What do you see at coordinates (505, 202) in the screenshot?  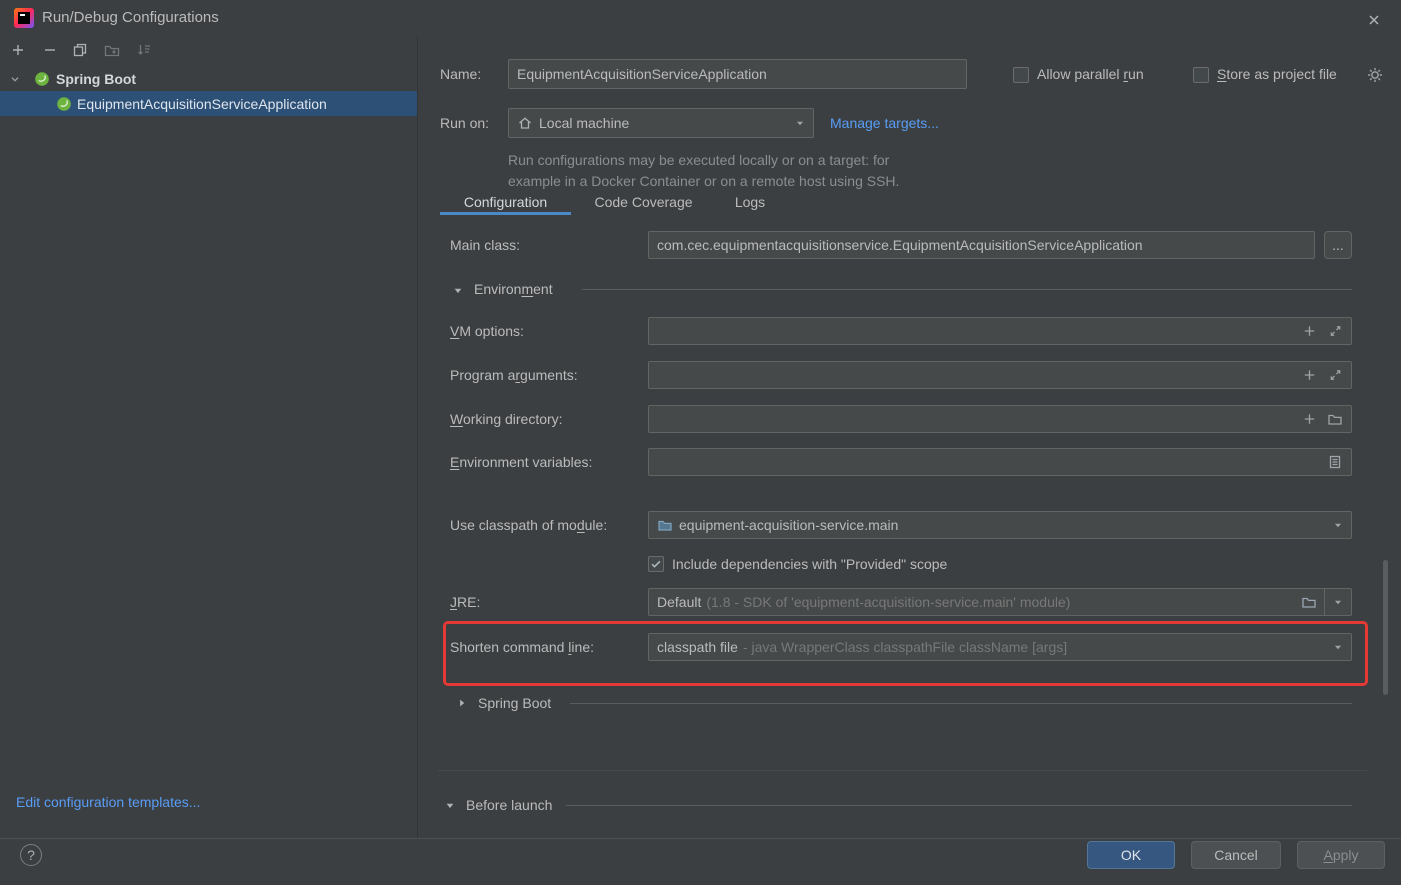 I see `tab-configuration: Configuration` at bounding box center [505, 202].